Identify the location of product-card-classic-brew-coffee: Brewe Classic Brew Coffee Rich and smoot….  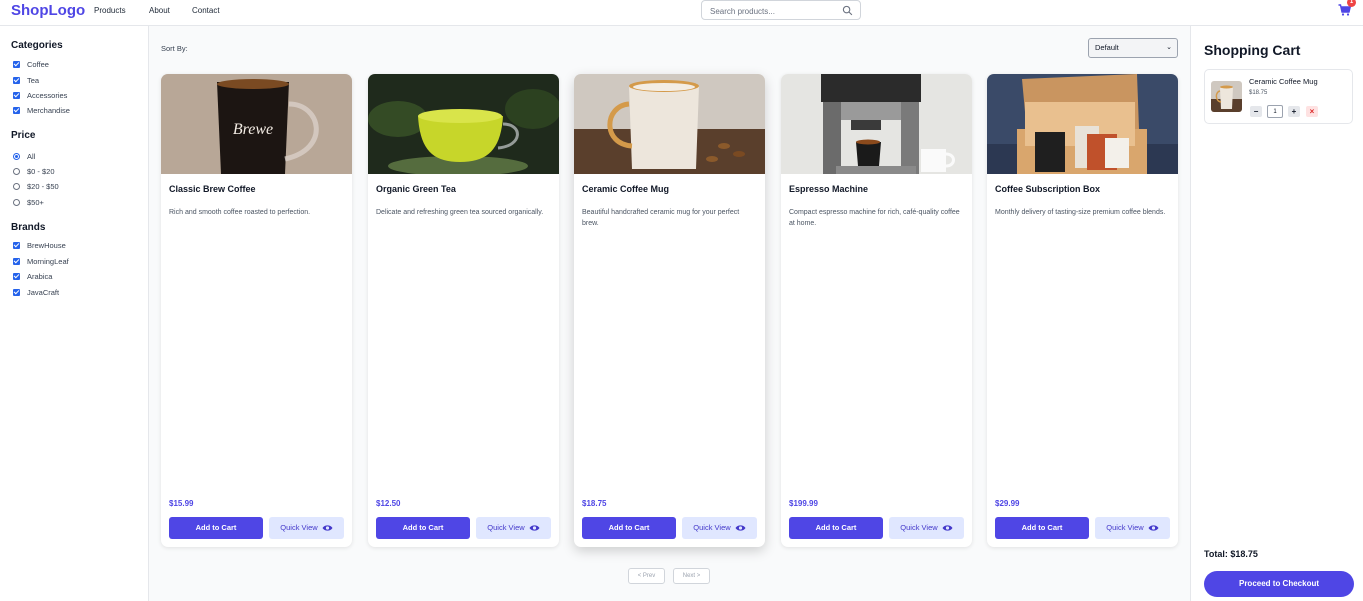
(256, 310).